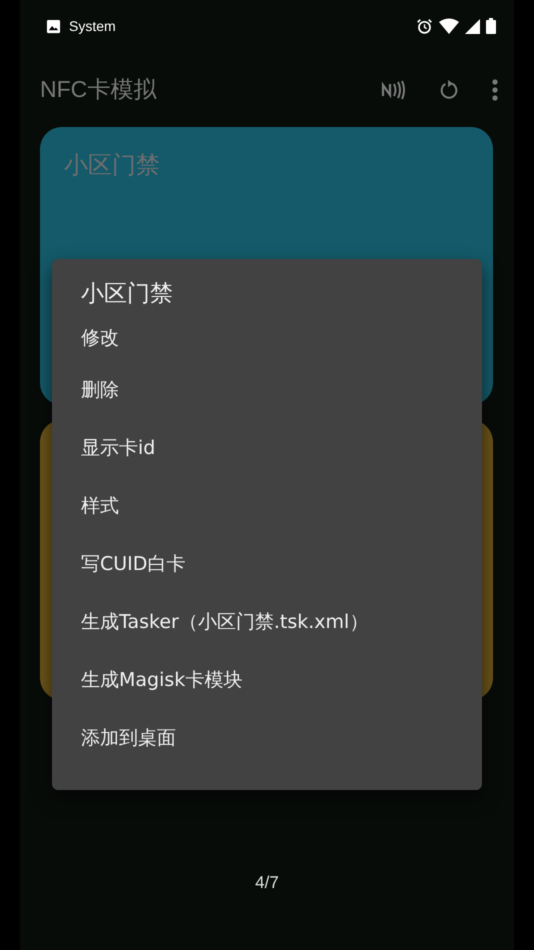 This screenshot has height=950, width=534. What do you see at coordinates (112, 165) in the screenshot?
I see `card-title: 小区门禁` at bounding box center [112, 165].